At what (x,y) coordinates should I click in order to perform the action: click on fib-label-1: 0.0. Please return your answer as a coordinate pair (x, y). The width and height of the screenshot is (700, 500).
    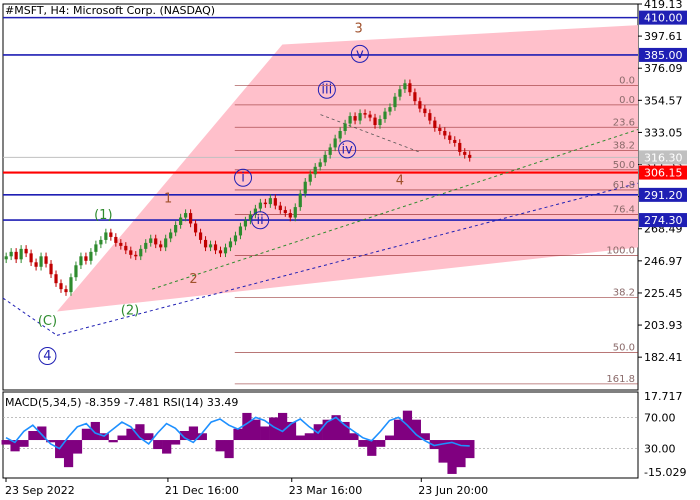
    Looking at the image, I should click on (627, 100).